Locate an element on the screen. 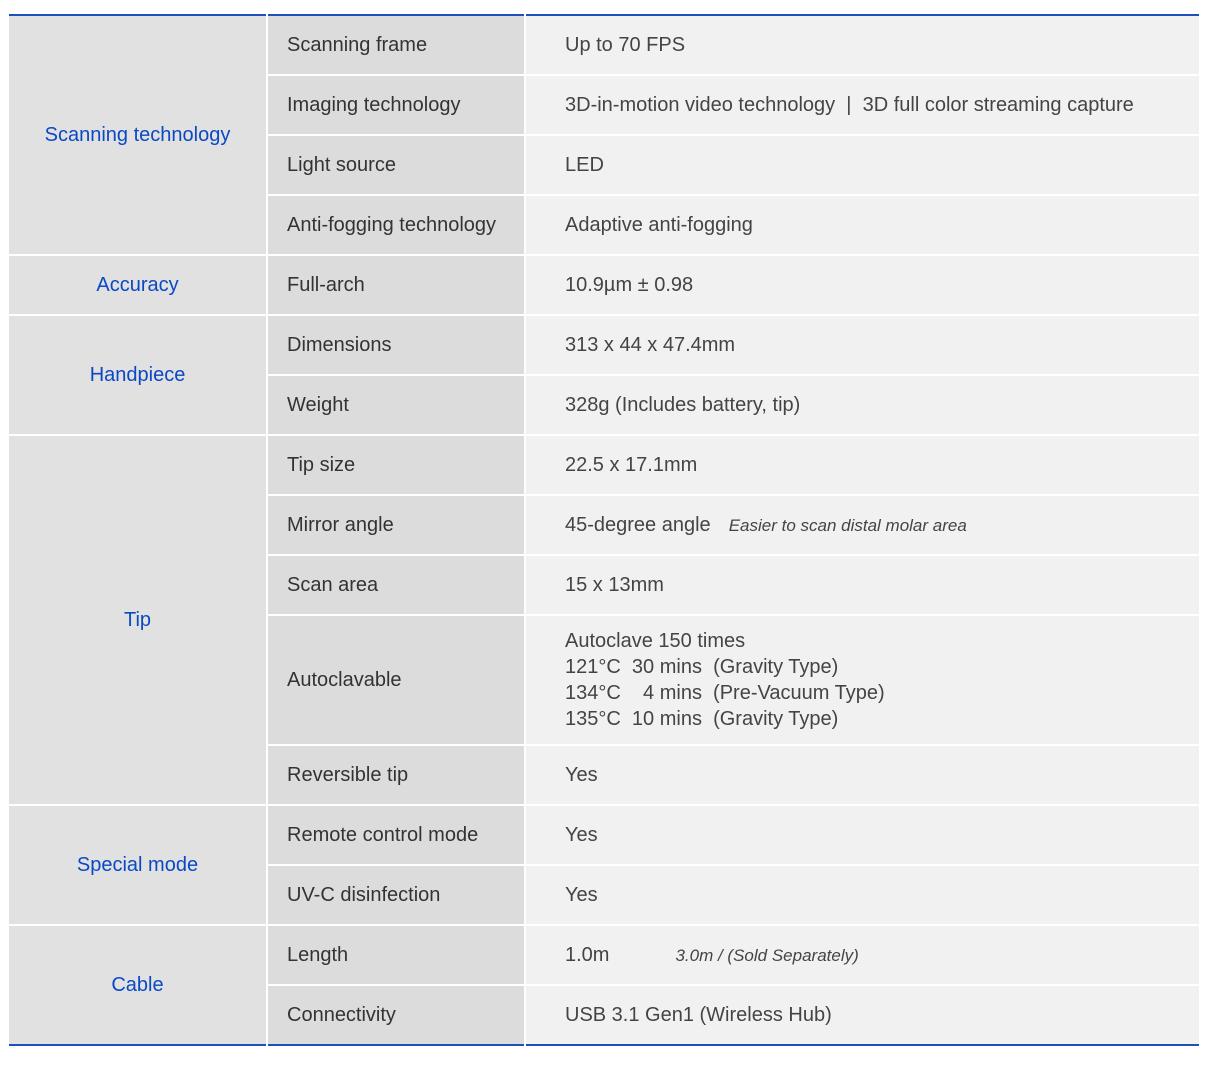 The height and width of the screenshot is (1066, 1216). label-scan-area: Scan area is located at coordinates (396, 585).